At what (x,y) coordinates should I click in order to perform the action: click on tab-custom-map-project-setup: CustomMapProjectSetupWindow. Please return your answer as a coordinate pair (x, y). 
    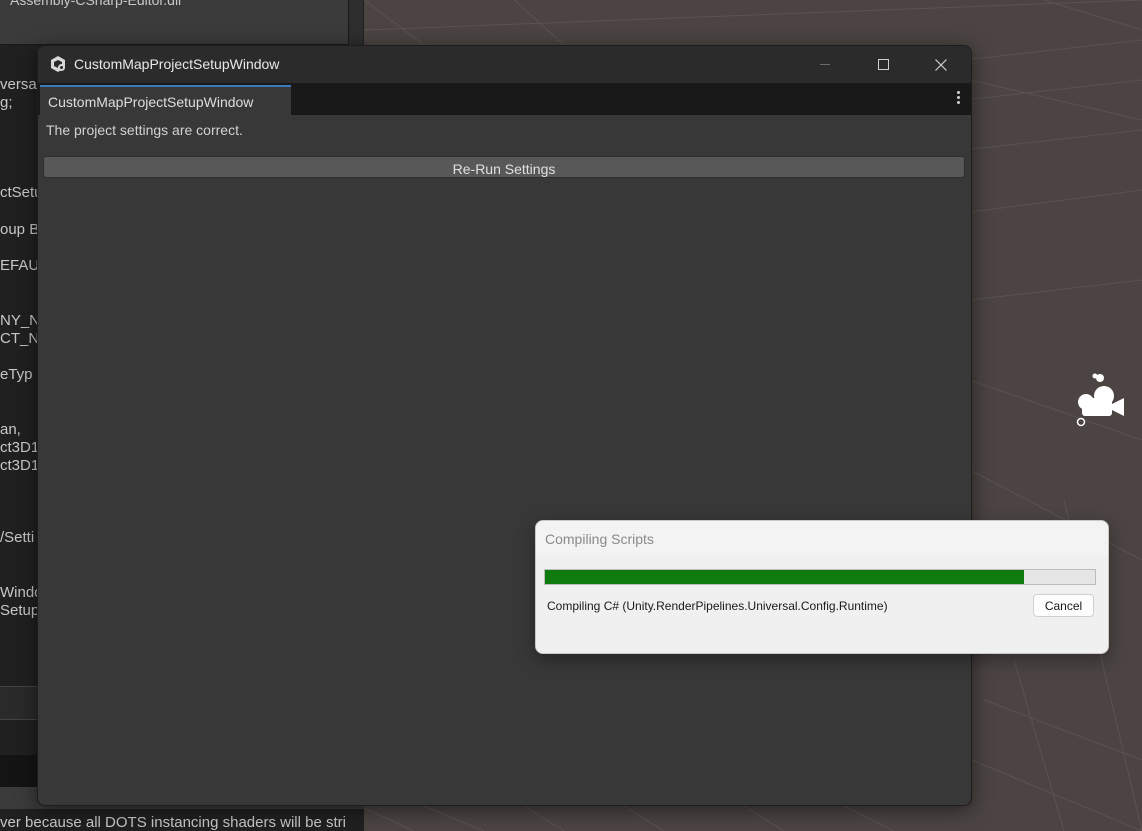
    Looking at the image, I should click on (165, 100).